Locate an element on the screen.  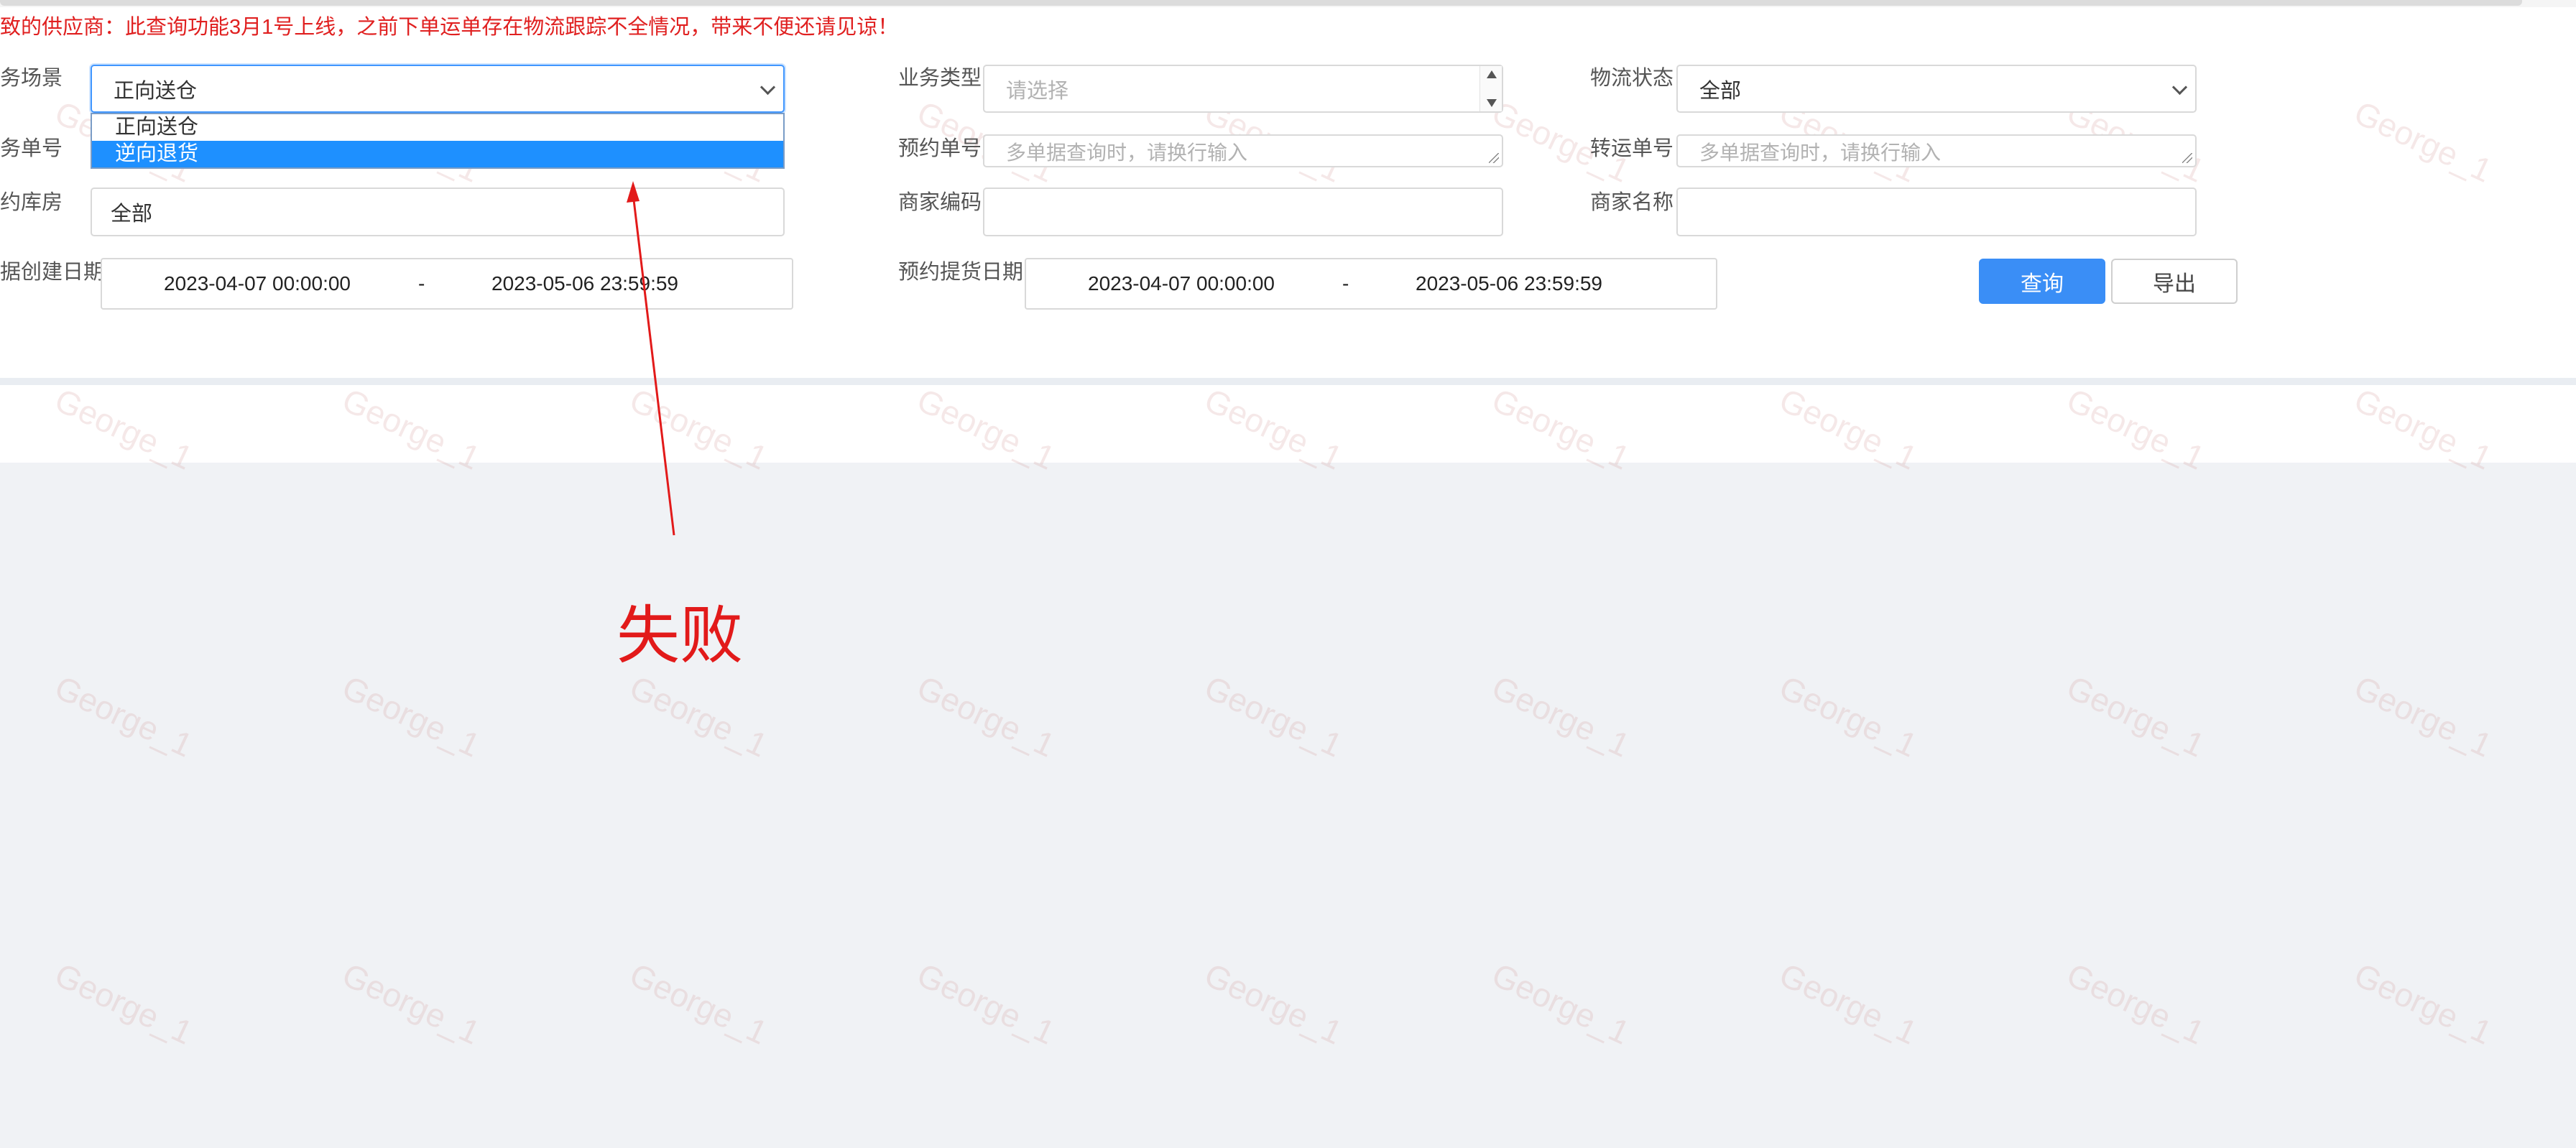
annotation-arrow-head is located at coordinates (633, 192).